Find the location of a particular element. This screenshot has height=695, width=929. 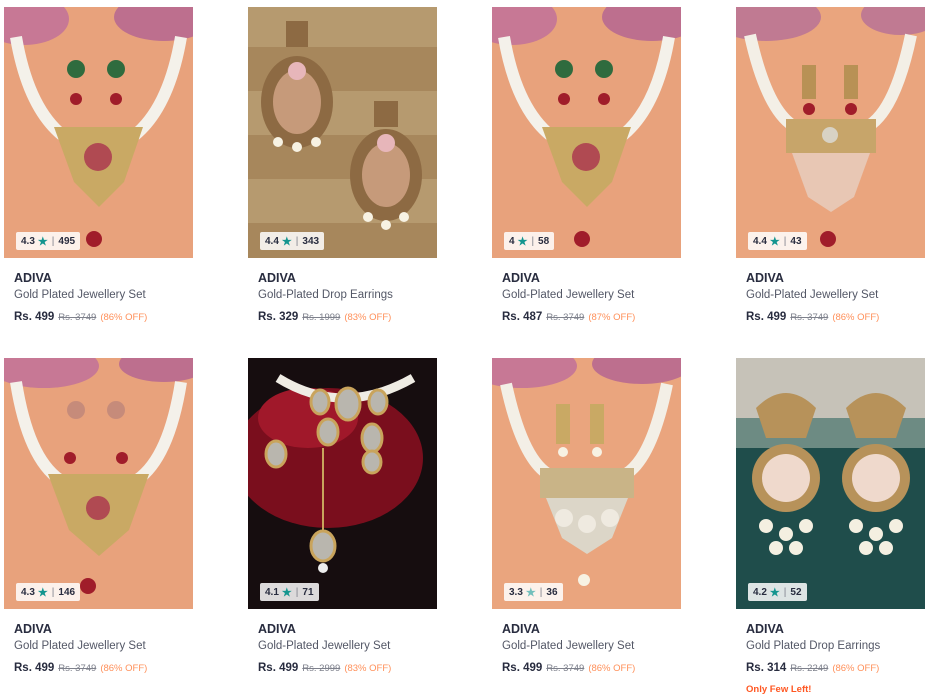

product-image: 4.4 ★ | 43 is located at coordinates (830, 132).